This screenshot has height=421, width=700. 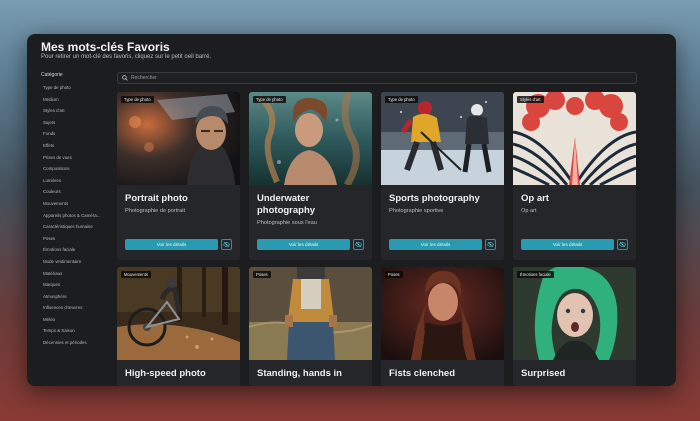 I want to click on sidebar-item-sujets: Sujets, so click(x=76, y=123).